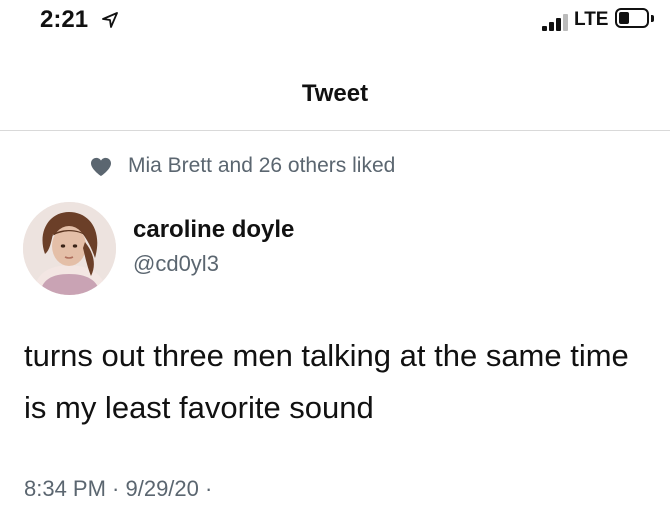 The width and height of the screenshot is (670, 521). Describe the element at coordinates (557, 22) in the screenshot. I see `signal-bars-icon` at that location.